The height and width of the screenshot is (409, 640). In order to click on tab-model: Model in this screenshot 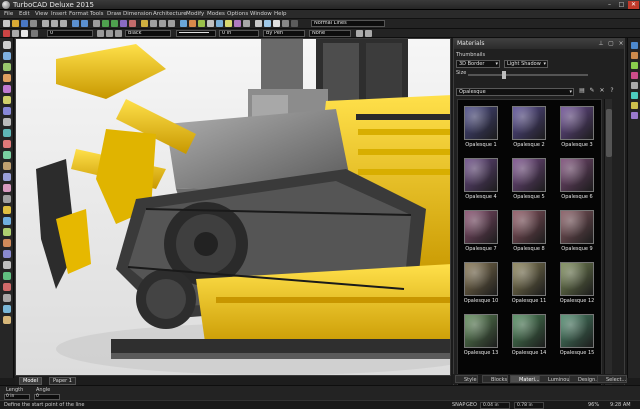, I will do `click(31, 381)`.